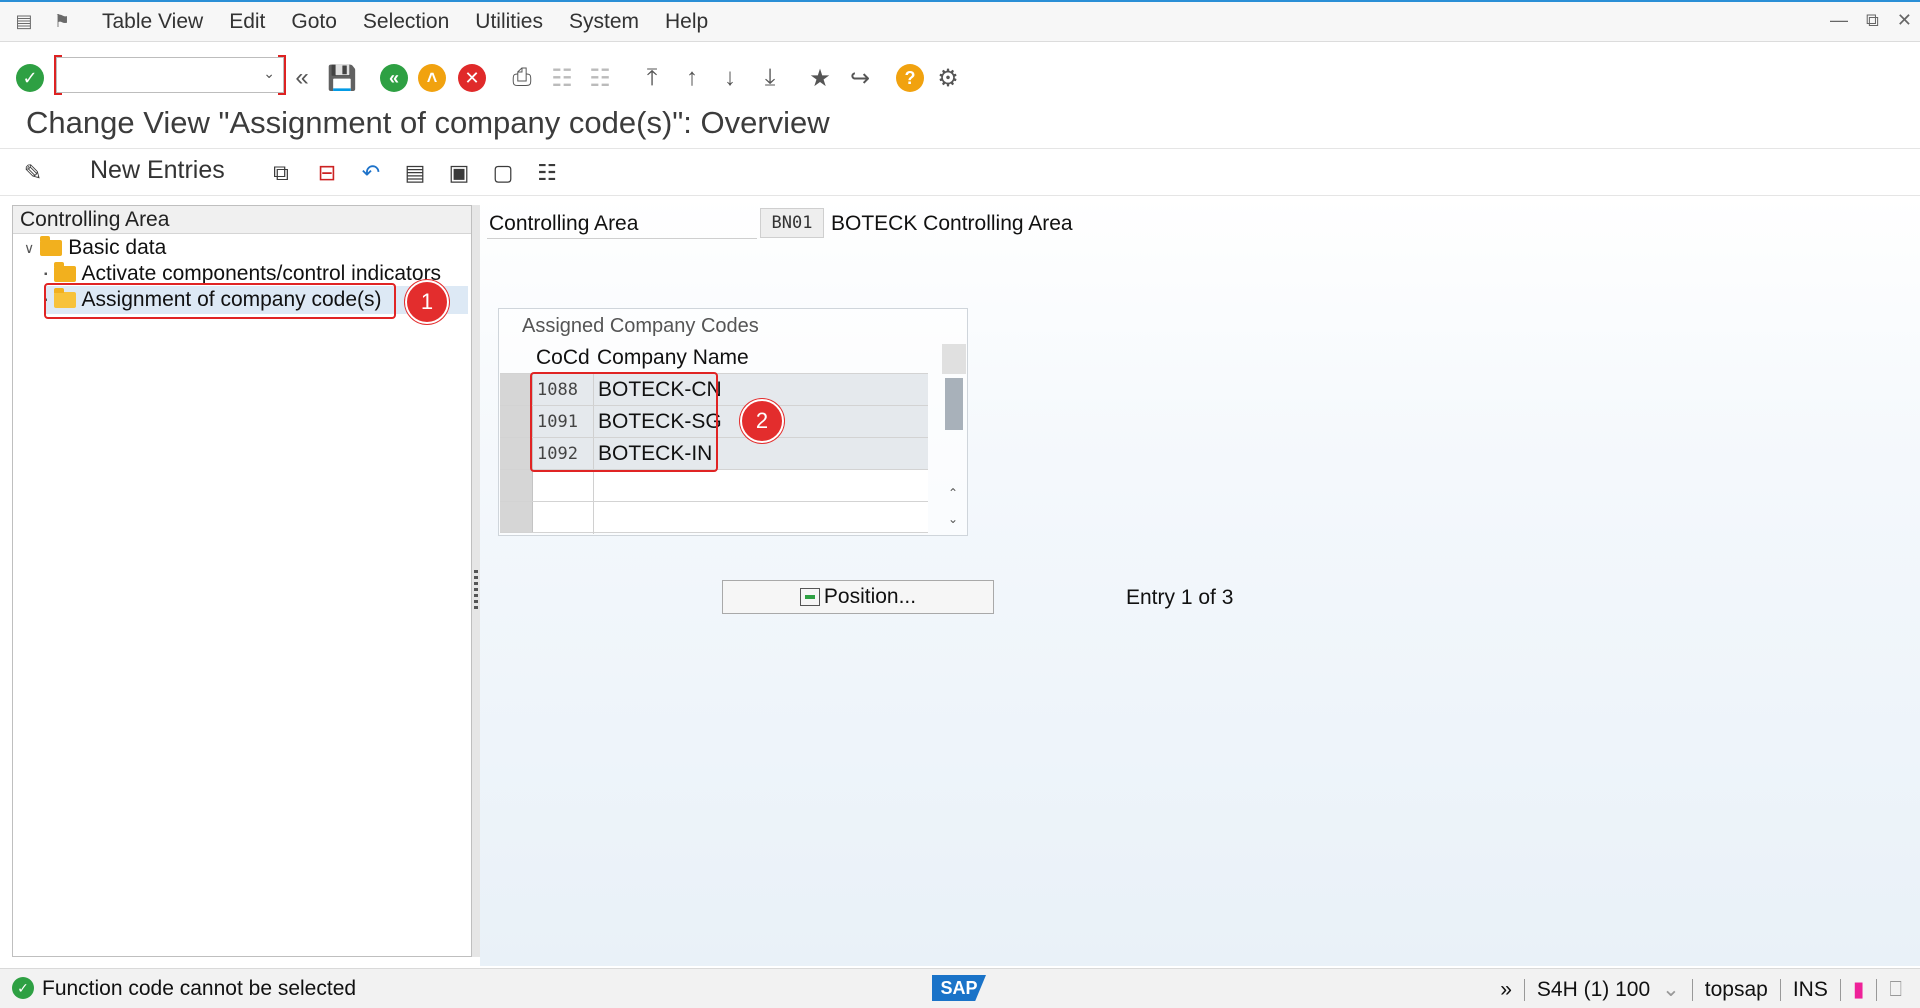  I want to click on previous-page-icon: ↑, so click(692, 78).